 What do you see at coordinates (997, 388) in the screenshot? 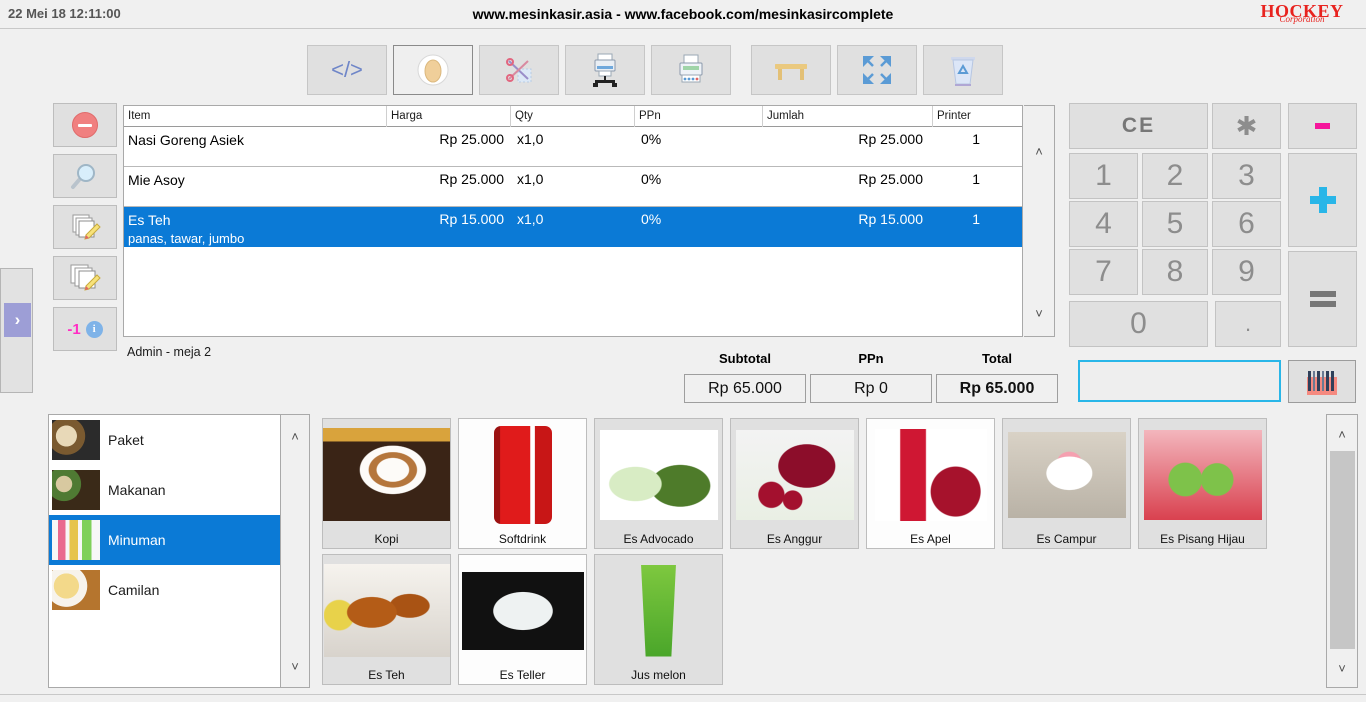
I see `total-amount: Rp 65.000` at bounding box center [997, 388].